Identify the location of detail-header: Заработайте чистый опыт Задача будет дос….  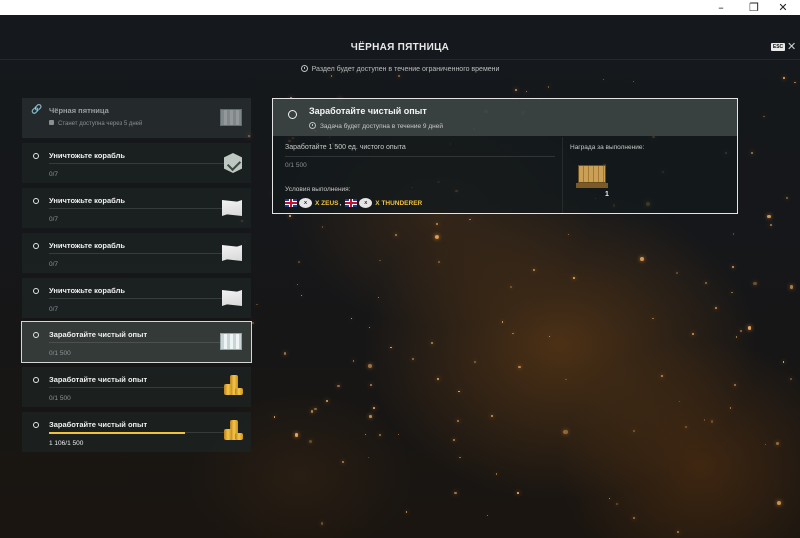
(505, 117).